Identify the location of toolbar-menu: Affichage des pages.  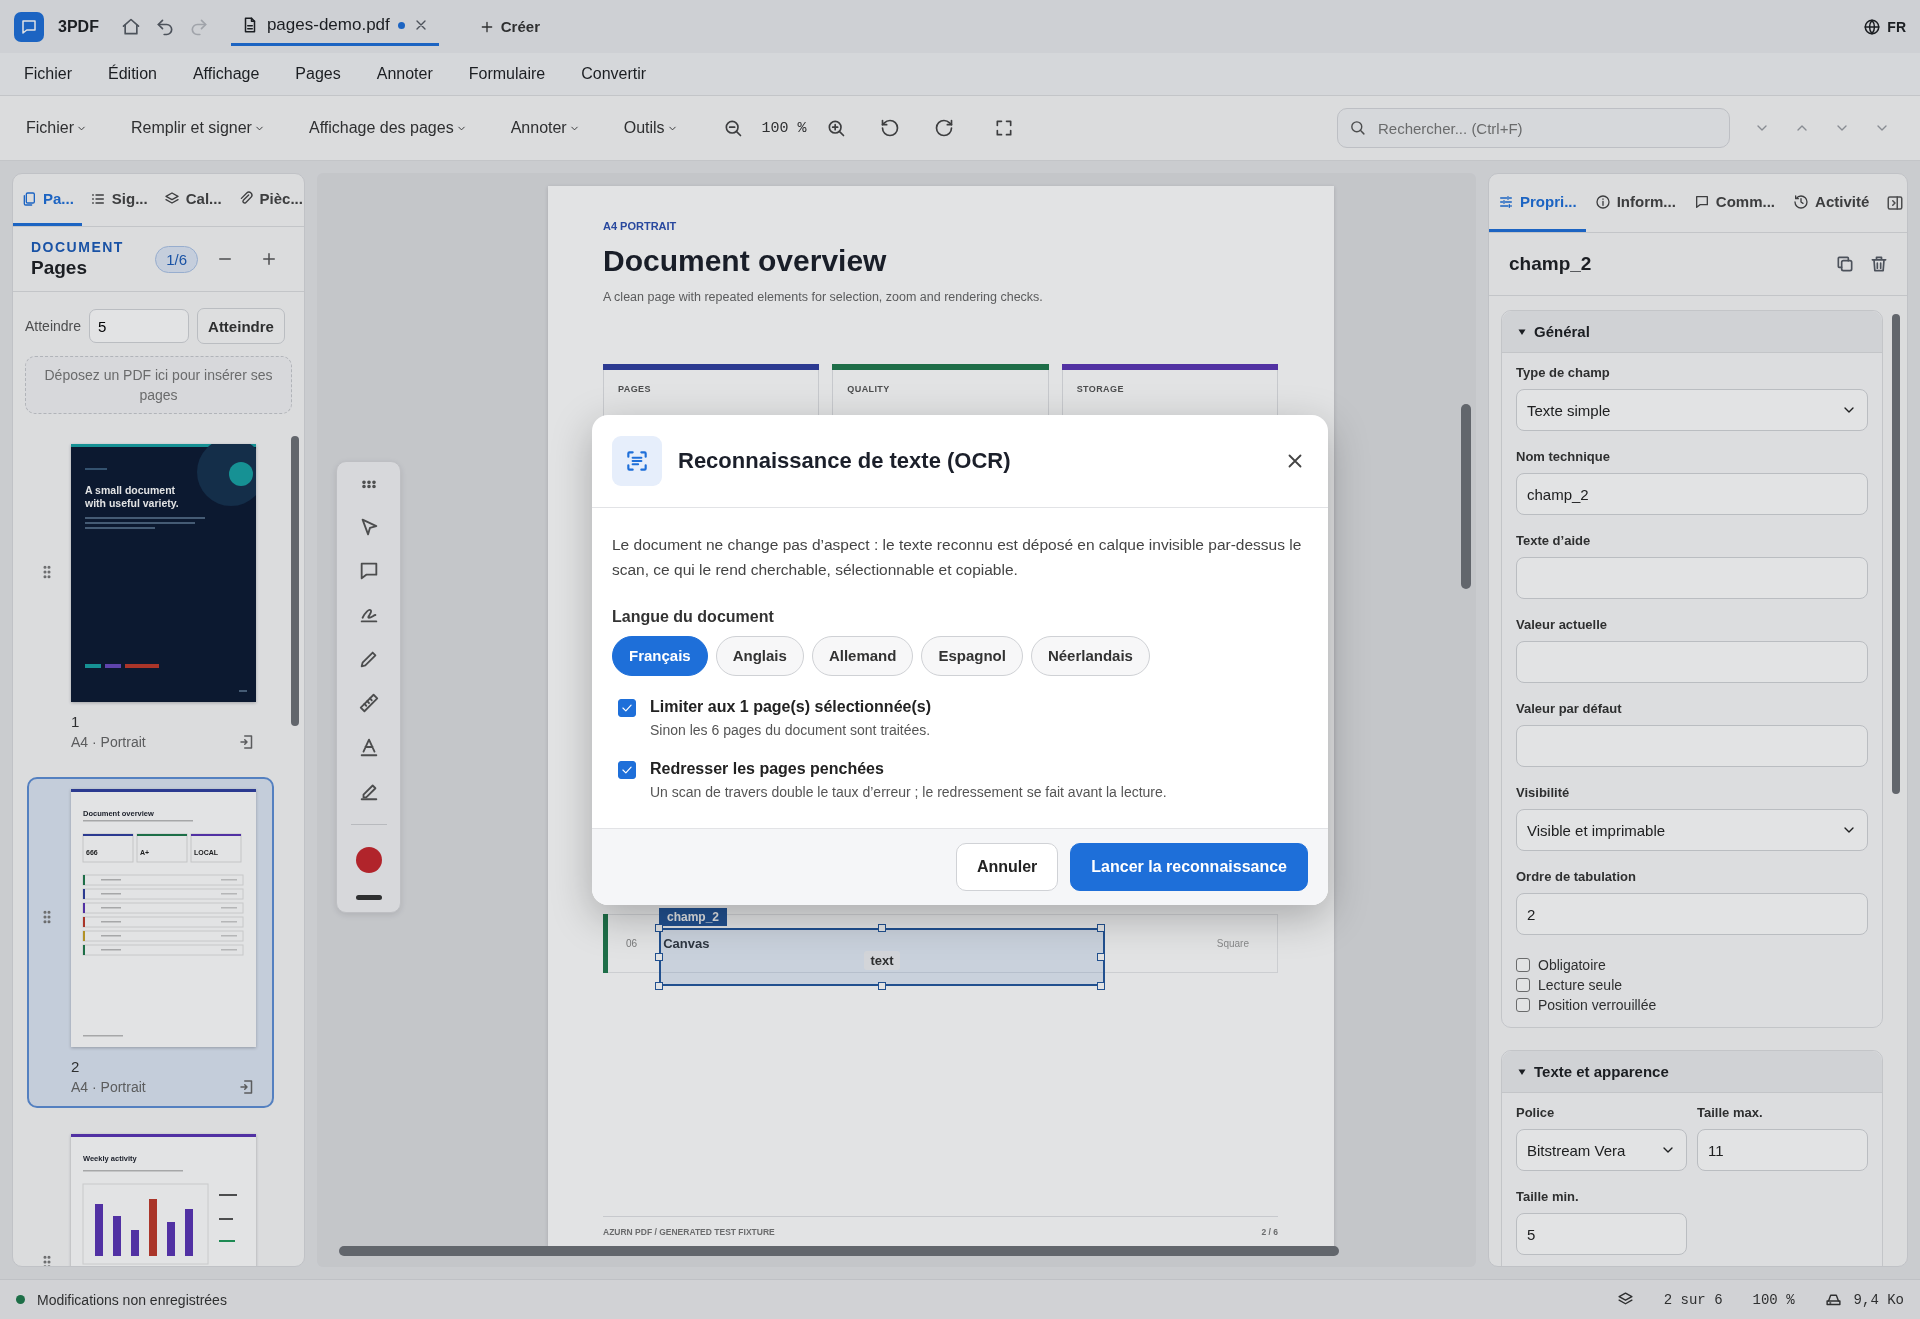
(387, 128).